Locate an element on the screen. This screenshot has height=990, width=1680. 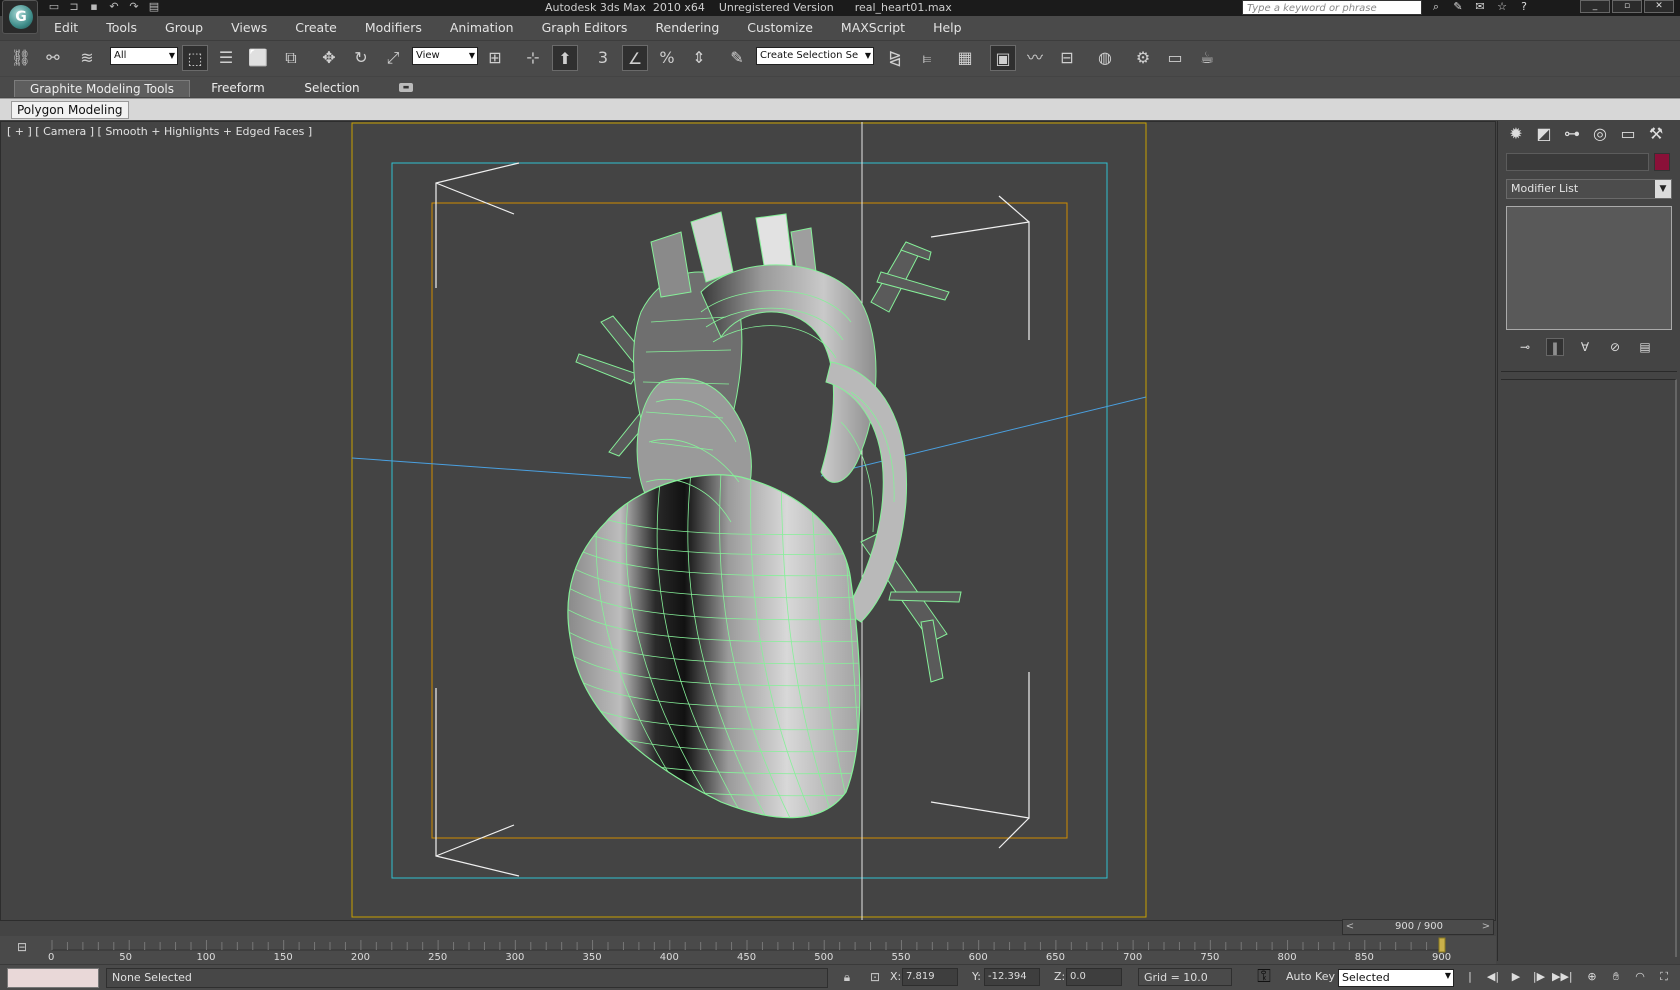
play-icon: ▶ is located at coordinates (1516, 977).